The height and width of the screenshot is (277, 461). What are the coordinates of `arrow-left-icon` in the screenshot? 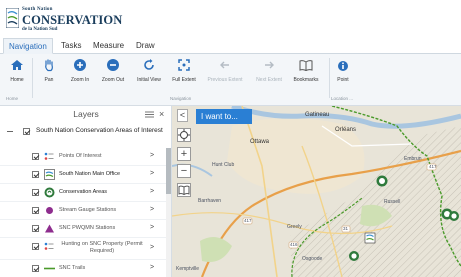 It's located at (224, 65).